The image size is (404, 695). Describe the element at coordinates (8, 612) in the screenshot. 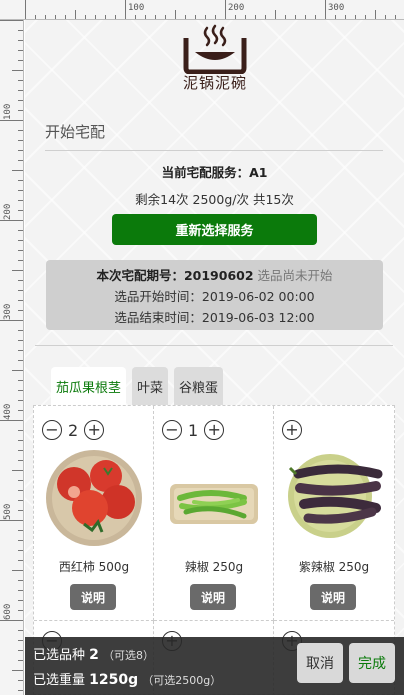

I see `ruler-left-mark-600: 600` at that location.